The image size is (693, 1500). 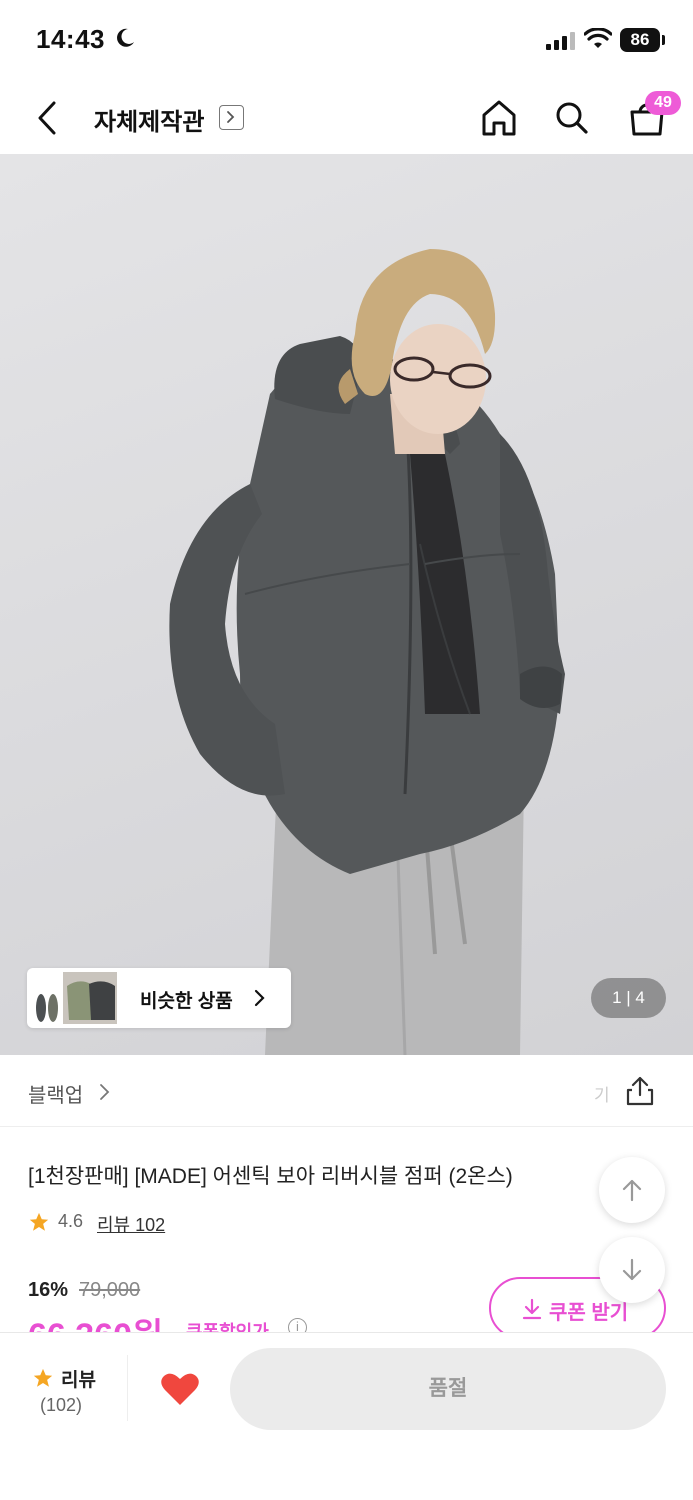 What do you see at coordinates (572, 118) in the screenshot?
I see `search-icon` at bounding box center [572, 118].